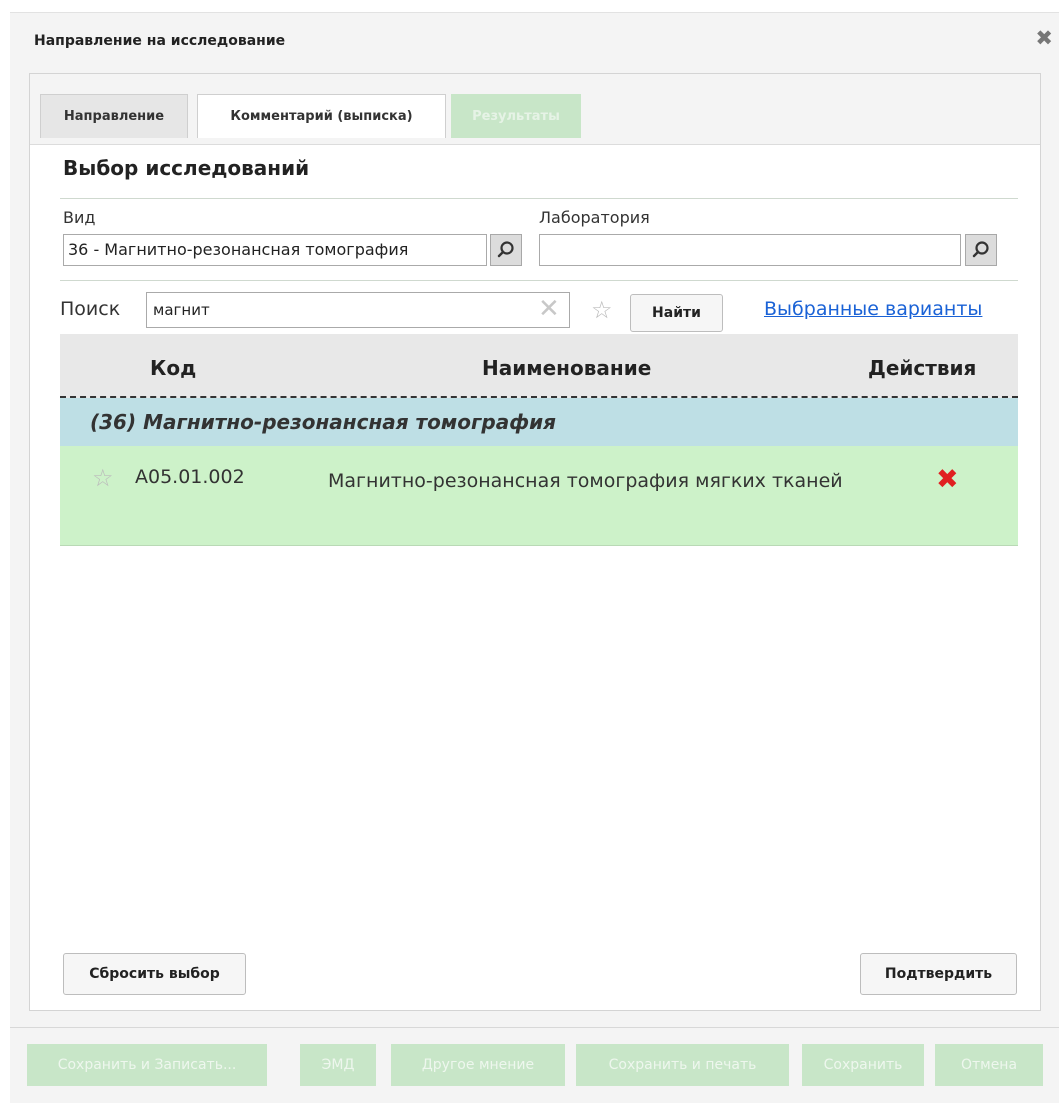 The width and height of the screenshot is (1059, 1103). Describe the element at coordinates (989, 1065) in the screenshot. I see `cancel-button: Отмена` at that location.